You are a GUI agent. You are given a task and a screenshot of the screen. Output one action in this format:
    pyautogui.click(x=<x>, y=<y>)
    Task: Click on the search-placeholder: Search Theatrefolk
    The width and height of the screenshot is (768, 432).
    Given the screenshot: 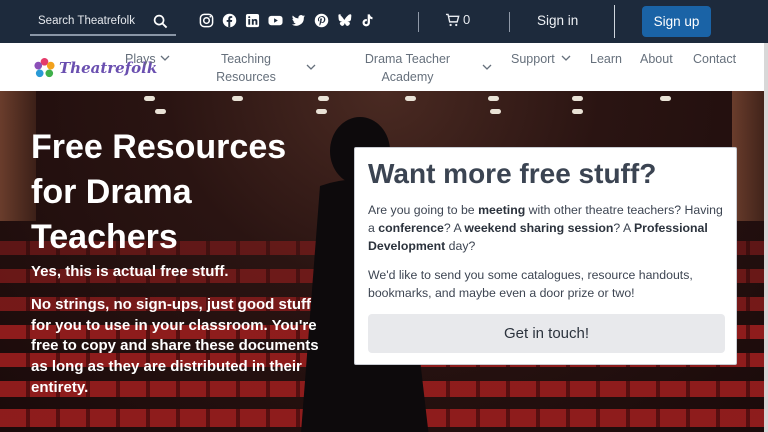 What is the action you would take?
    pyautogui.click(x=86, y=21)
    